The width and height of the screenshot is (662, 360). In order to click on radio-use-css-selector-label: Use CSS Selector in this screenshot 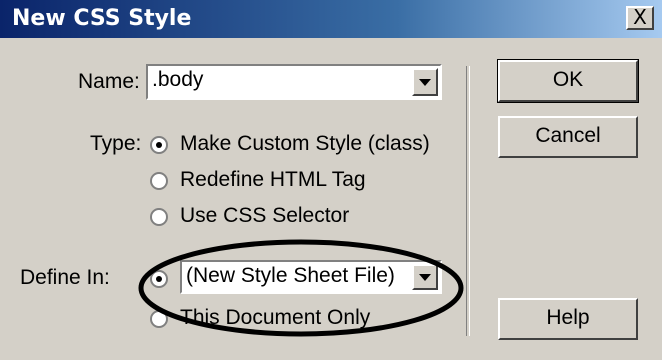, I will do `click(265, 215)`.